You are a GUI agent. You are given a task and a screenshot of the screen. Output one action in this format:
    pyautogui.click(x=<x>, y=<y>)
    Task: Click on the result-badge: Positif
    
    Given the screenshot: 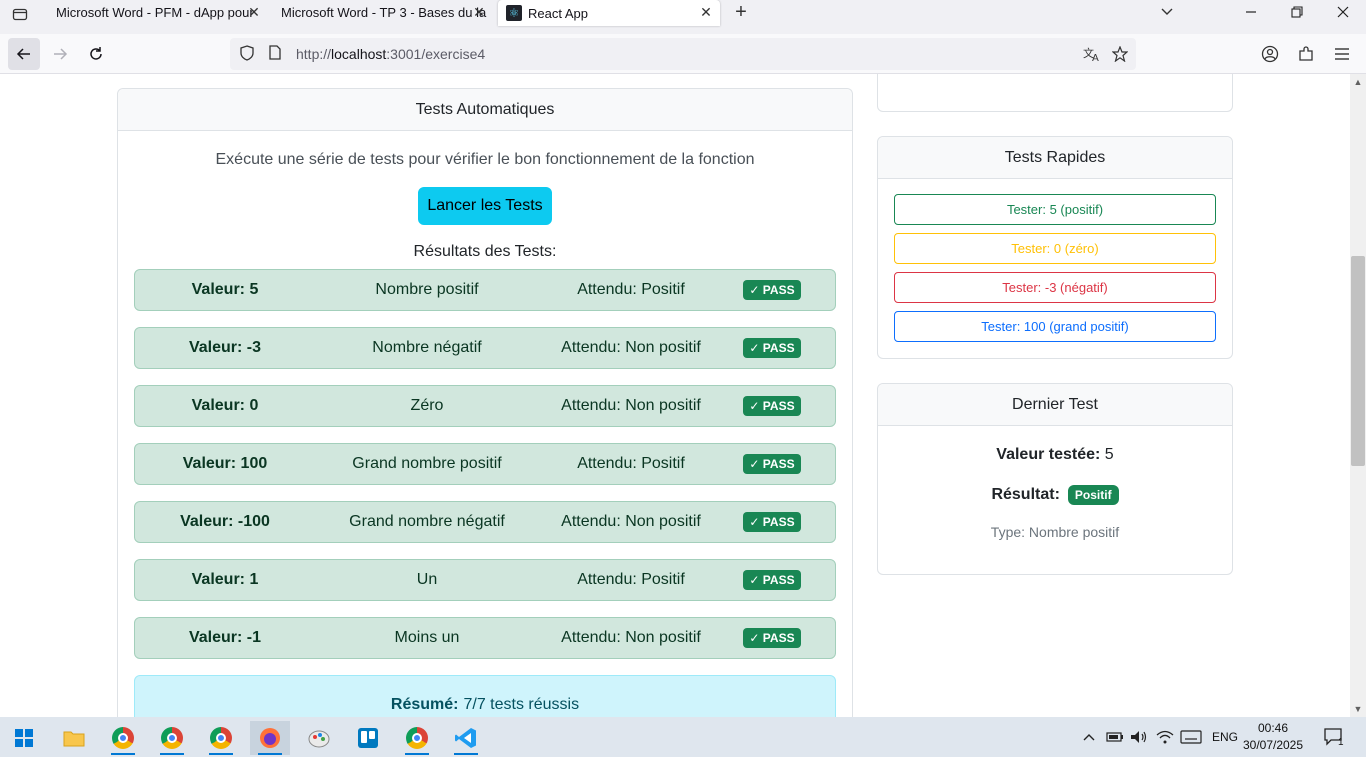 What is the action you would take?
    pyautogui.click(x=1093, y=495)
    